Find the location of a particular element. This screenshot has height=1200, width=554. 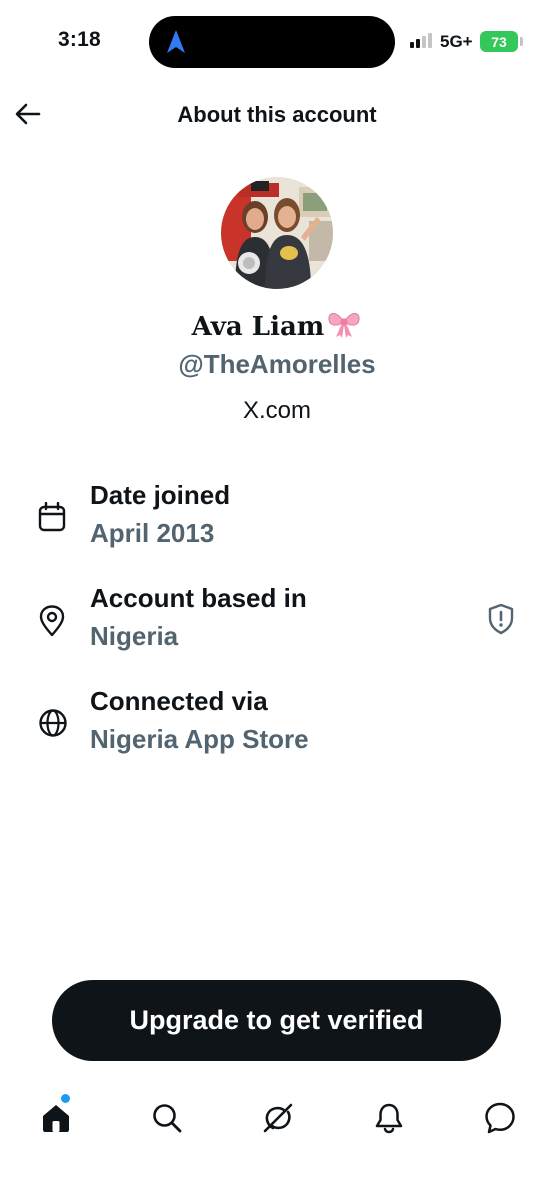

avatar is located at coordinates (277, 233).